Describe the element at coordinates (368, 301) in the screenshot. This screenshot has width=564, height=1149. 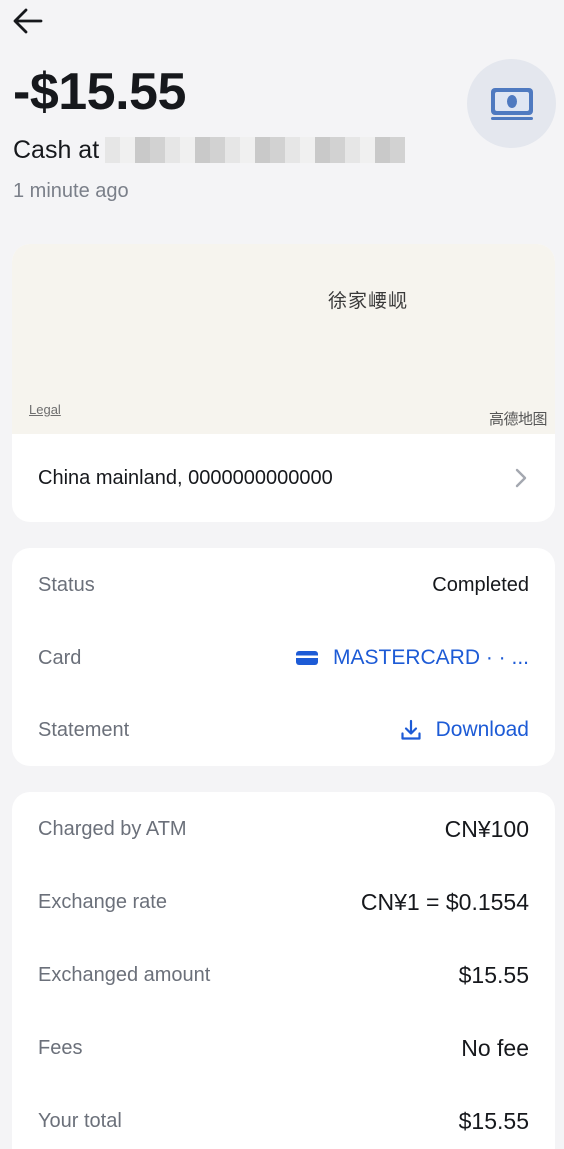
I see `map-place-label: 徐家崾岘` at that location.